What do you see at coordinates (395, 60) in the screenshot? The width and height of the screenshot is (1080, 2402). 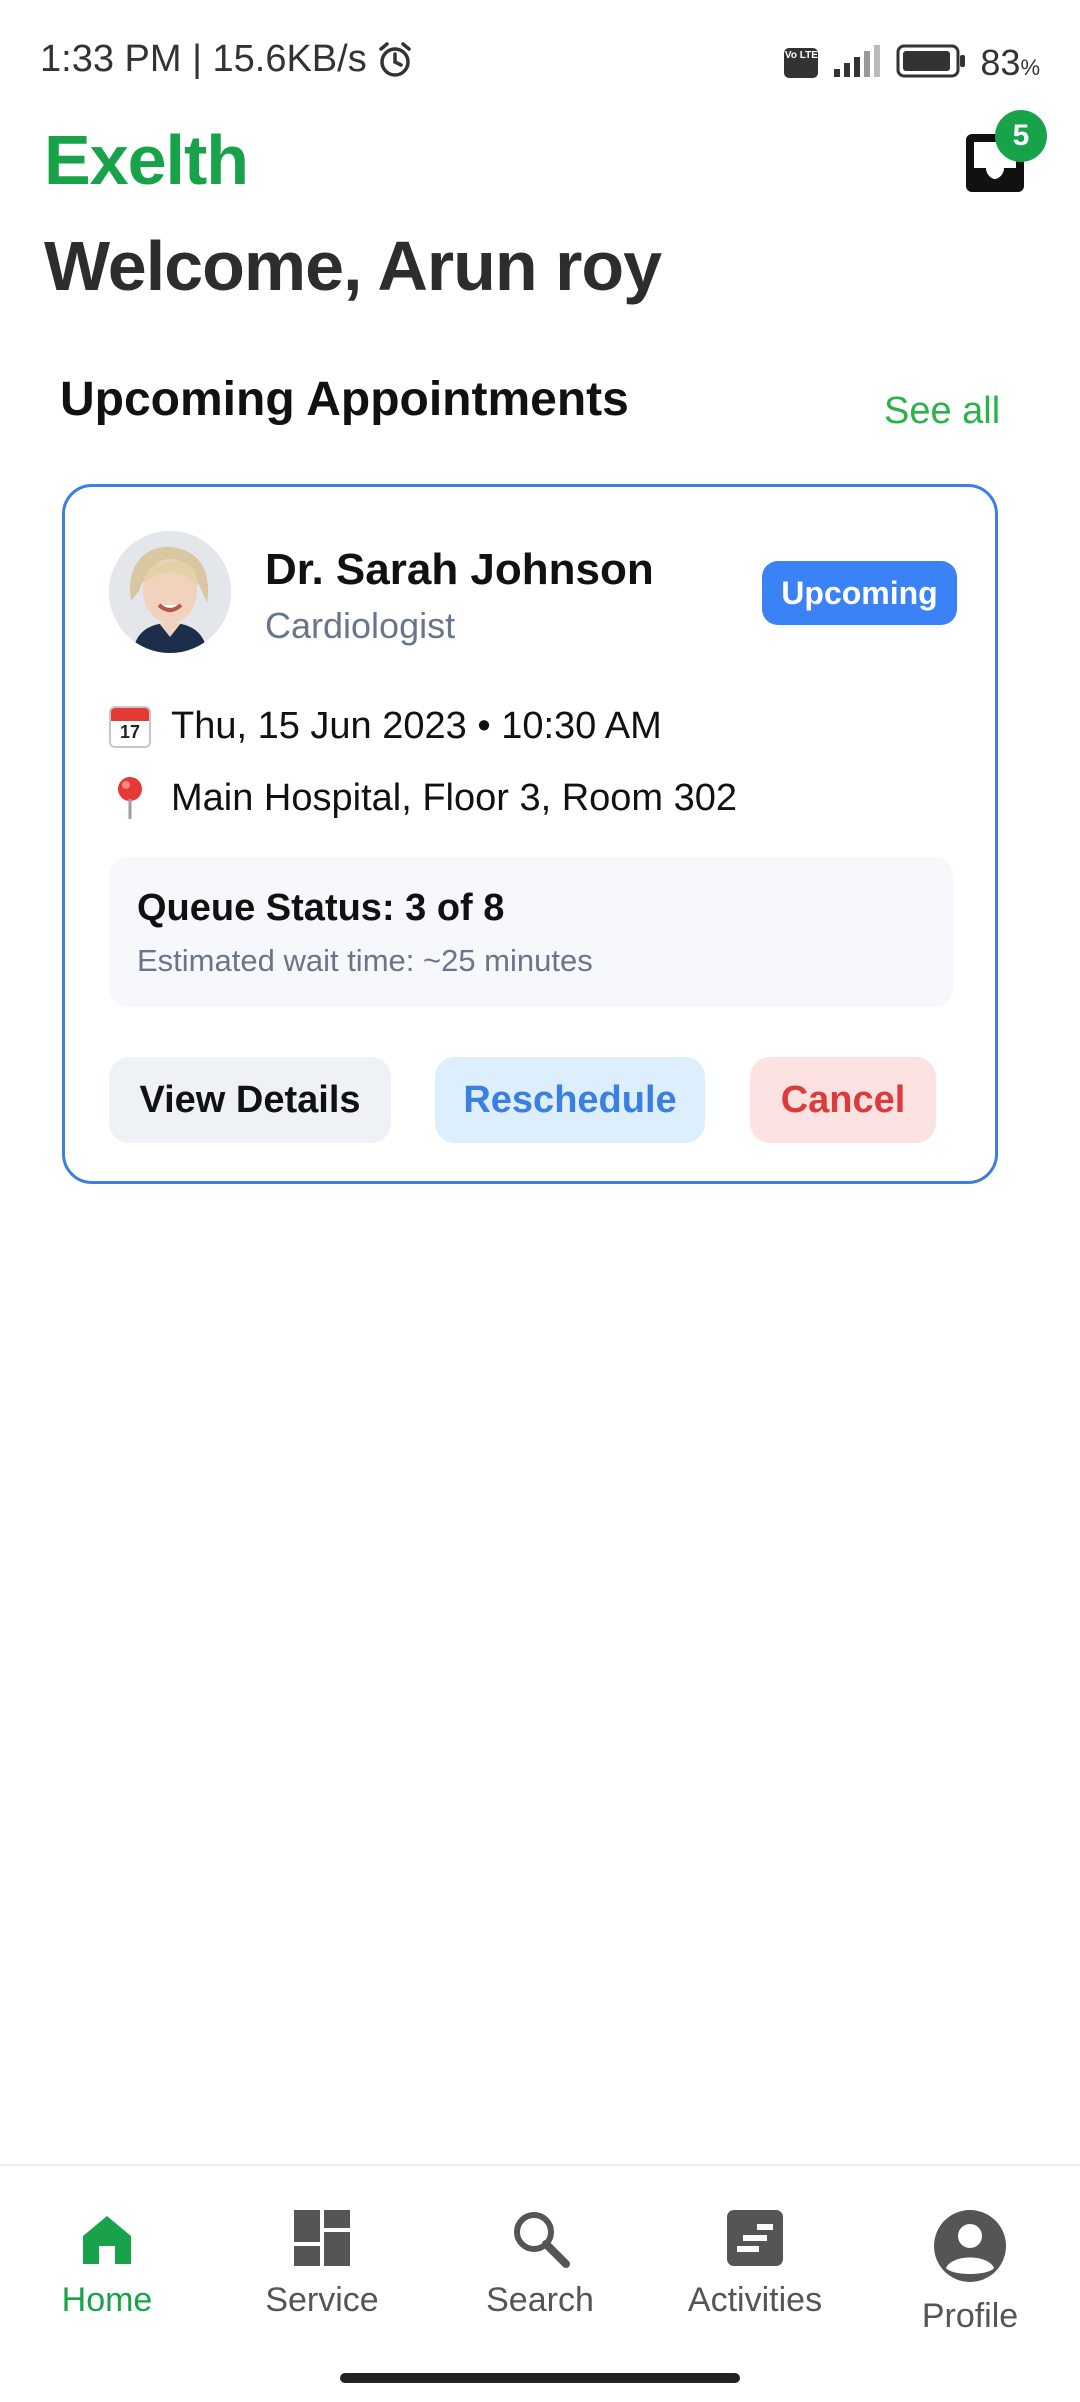 I see `alarm-icon` at bounding box center [395, 60].